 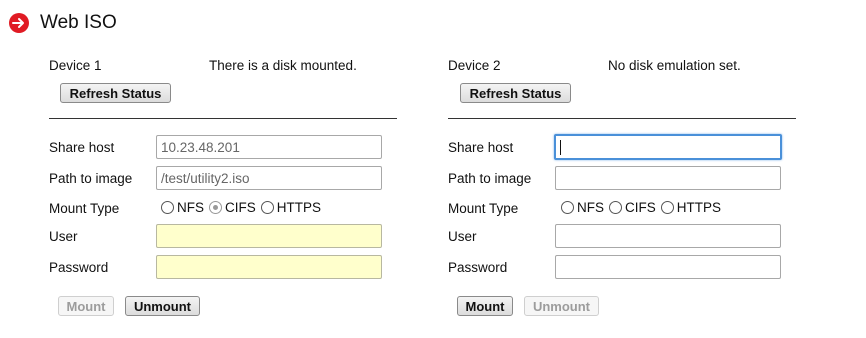 I want to click on device-name: Device 1, so click(x=75, y=65).